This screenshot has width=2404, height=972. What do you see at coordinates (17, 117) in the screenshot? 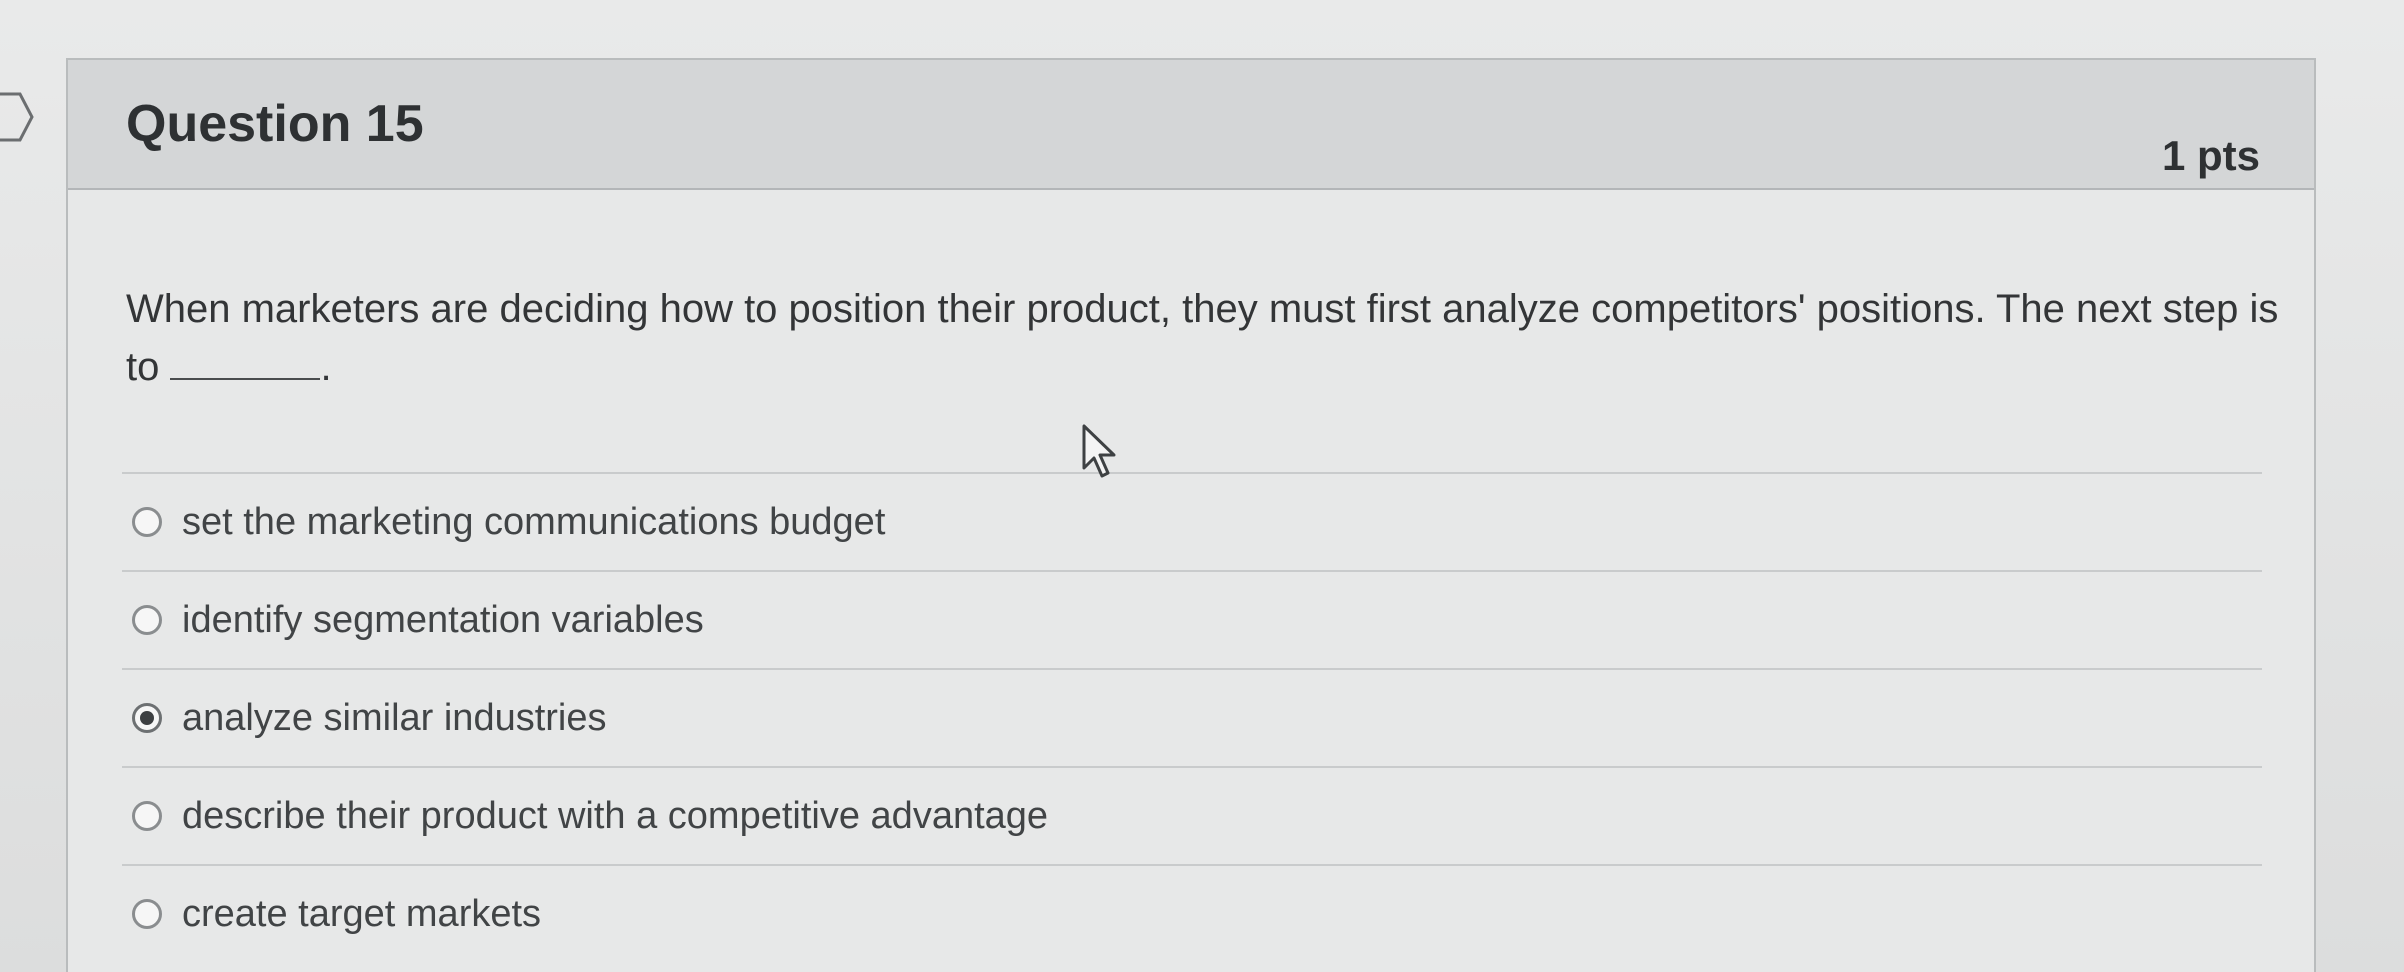
I see `flag-question-icon` at bounding box center [17, 117].